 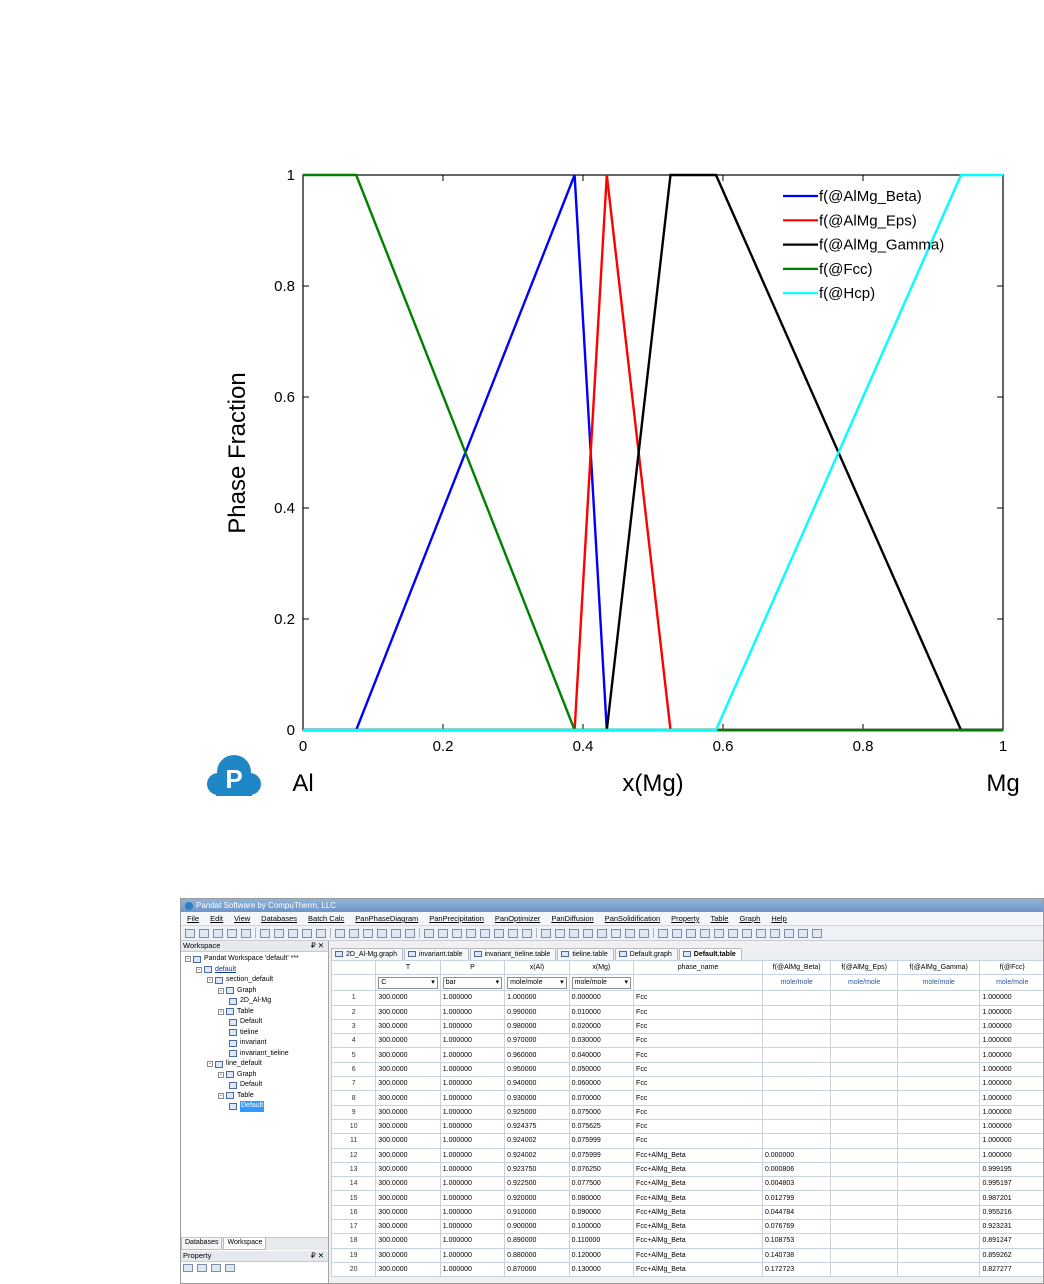 What do you see at coordinates (601, 1269) in the screenshot?
I see `table-cell: 0.130000` at bounding box center [601, 1269].